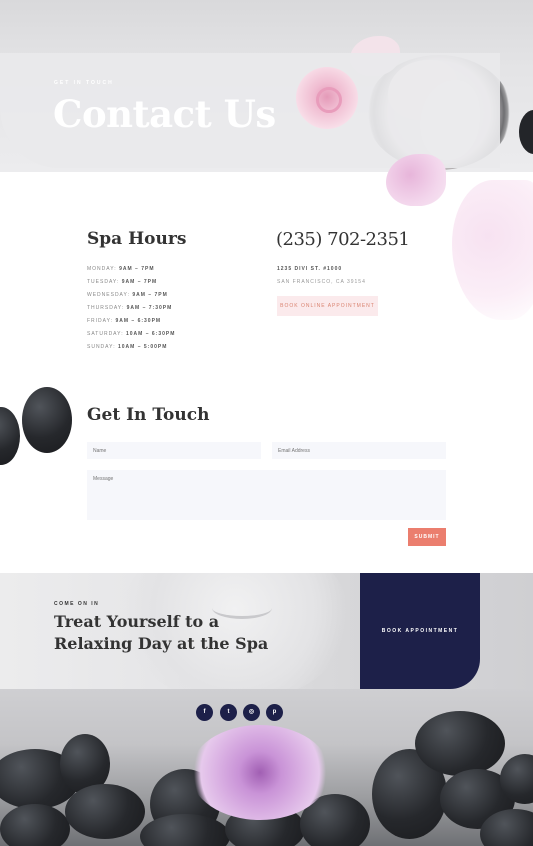 The height and width of the screenshot is (846, 533). I want to click on hero-eyebrow: GET IN TOUCH, so click(84, 83).